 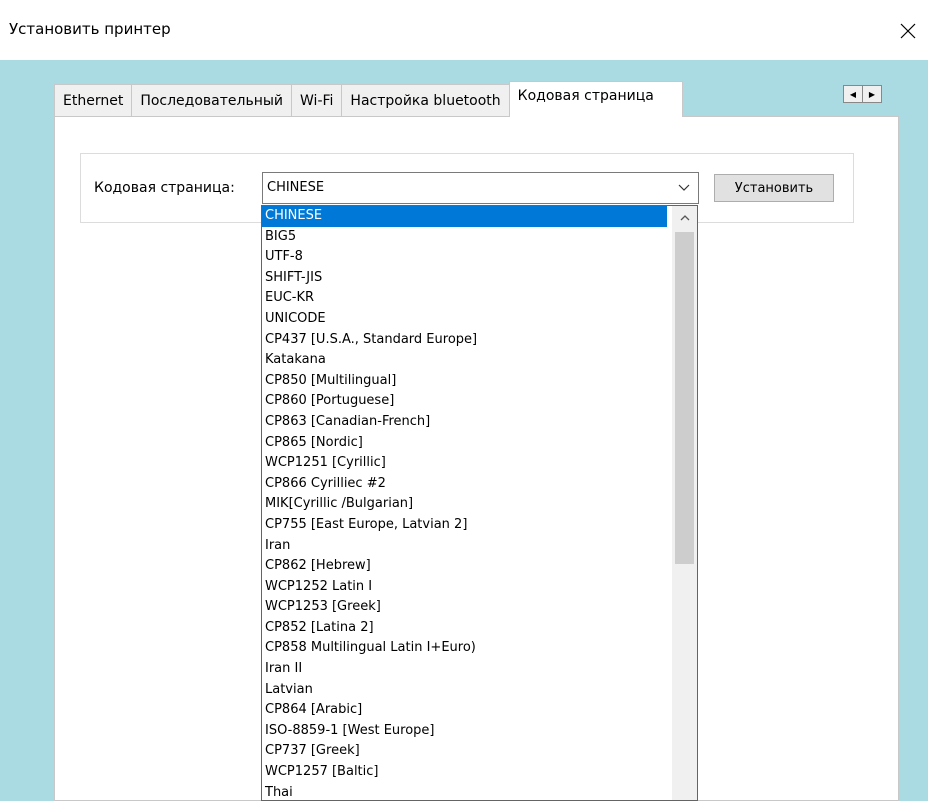 I want to click on codepage-option: Latvian, so click(x=464, y=690).